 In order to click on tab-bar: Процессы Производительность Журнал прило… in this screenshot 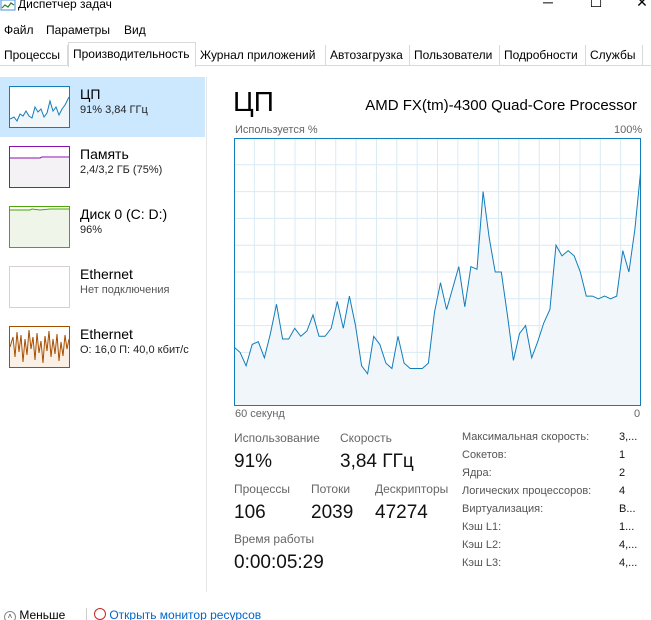, I will do `click(325, 54)`.